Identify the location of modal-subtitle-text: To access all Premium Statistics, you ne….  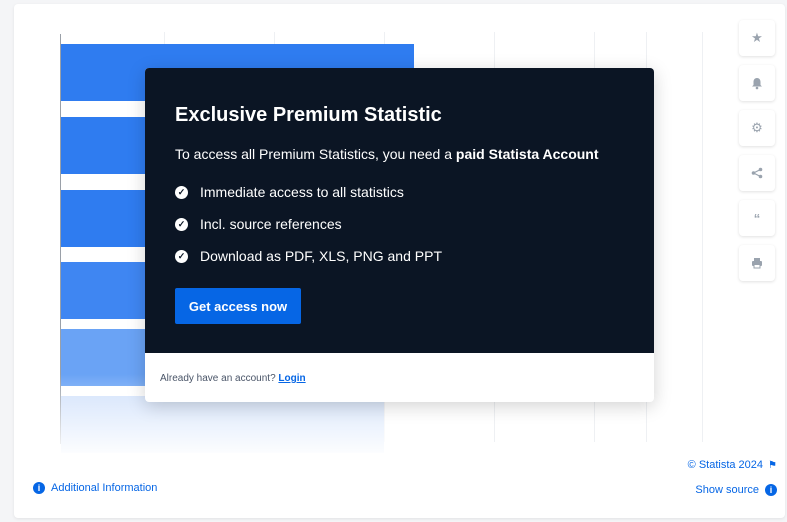
(315, 154).